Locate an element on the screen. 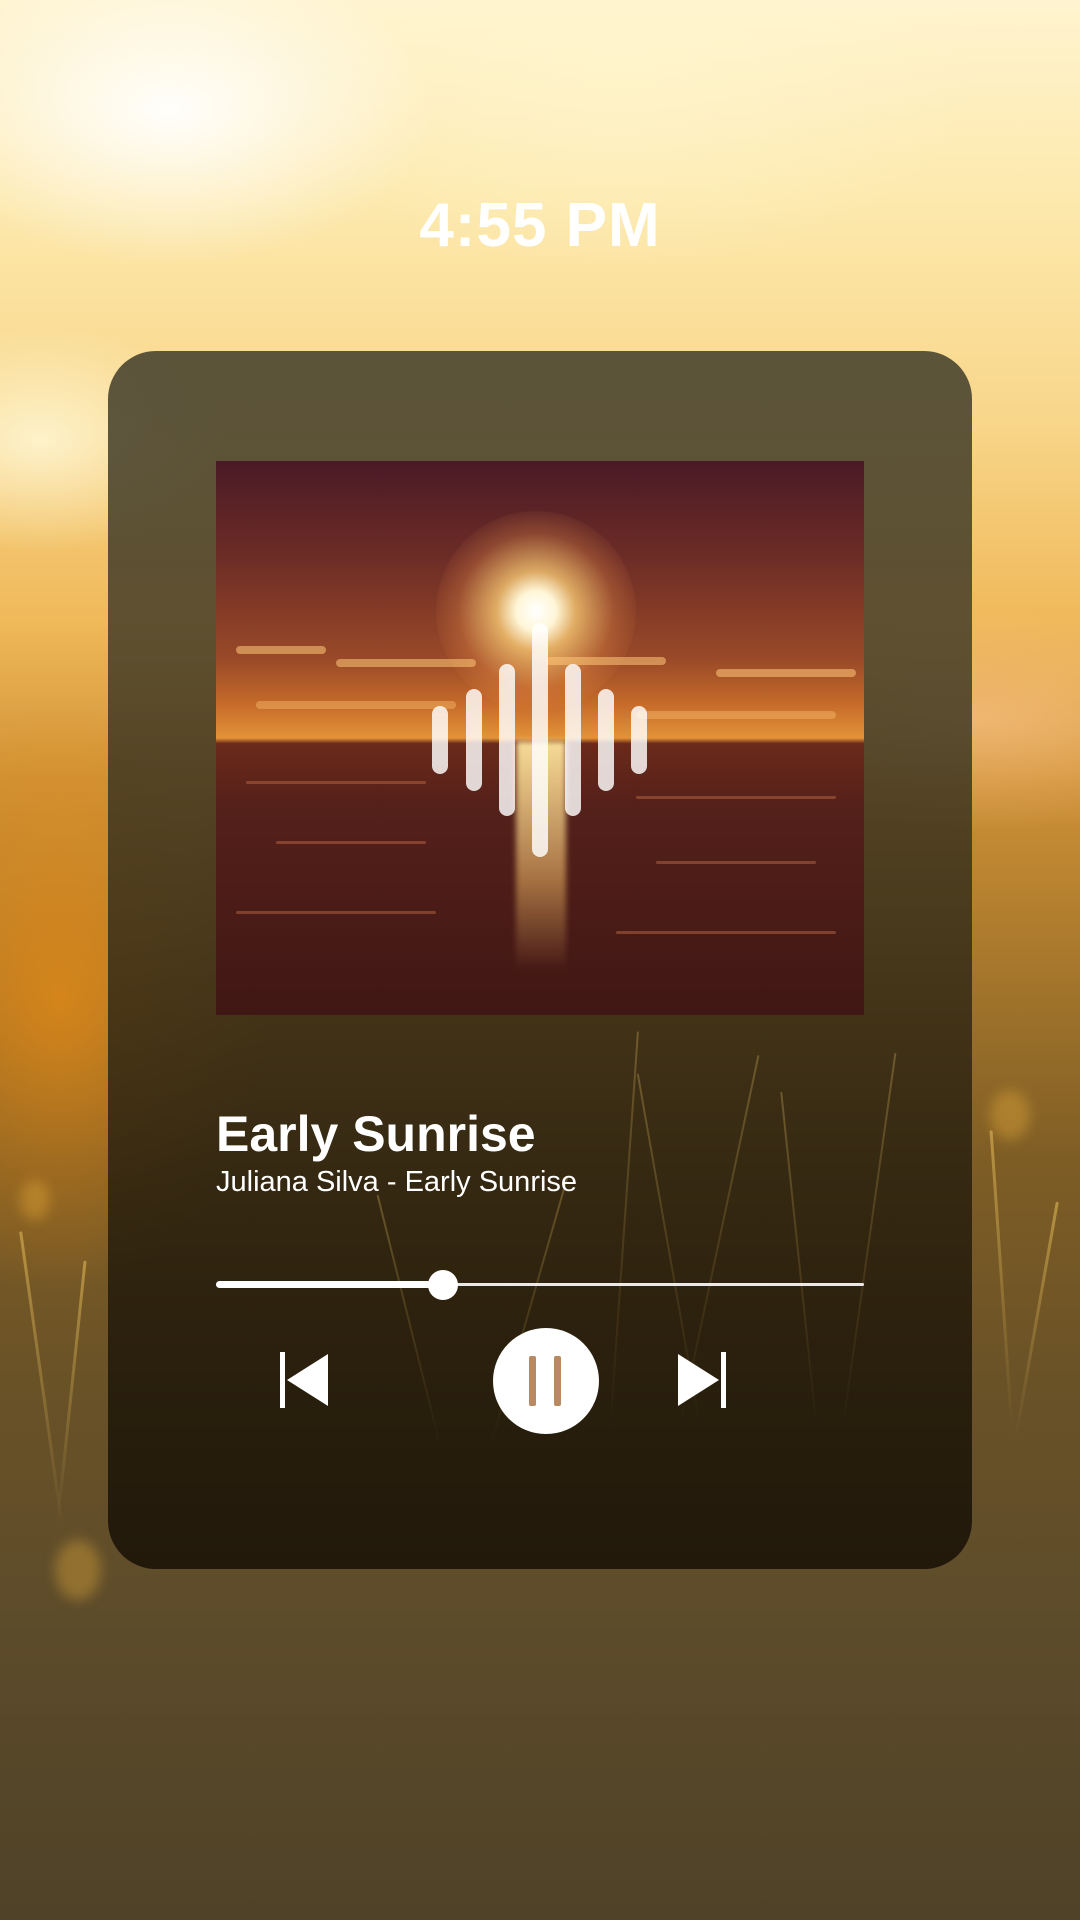  previous-track-button is located at coordinates (325, 1383).